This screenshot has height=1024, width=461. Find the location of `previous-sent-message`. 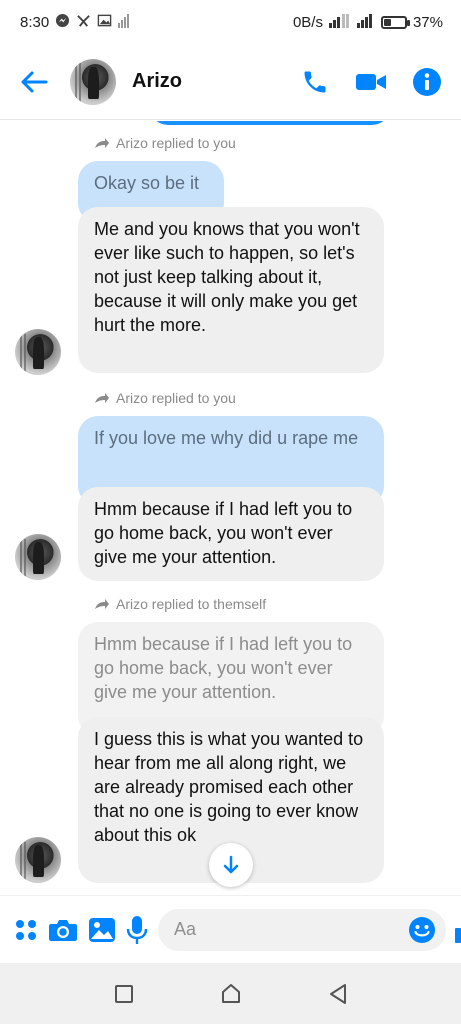

previous-sent-message is located at coordinates (270, 123).